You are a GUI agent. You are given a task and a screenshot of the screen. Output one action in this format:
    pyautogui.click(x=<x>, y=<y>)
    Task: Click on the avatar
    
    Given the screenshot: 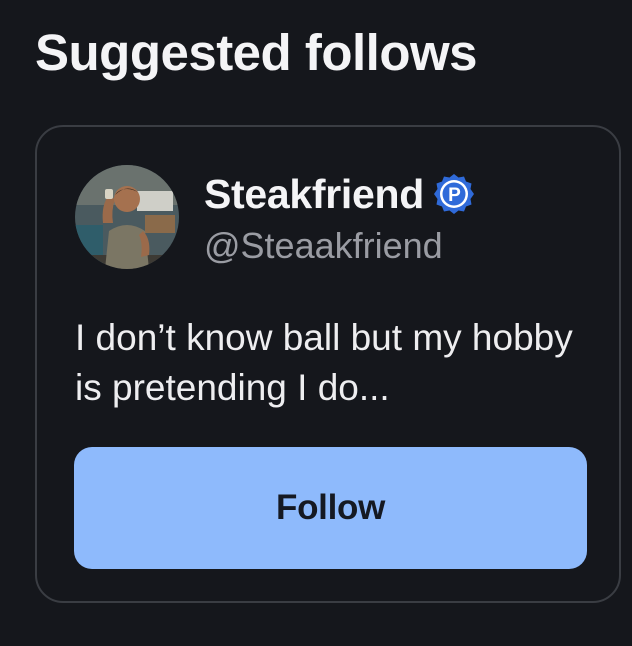 What is the action you would take?
    pyautogui.click(x=127, y=217)
    